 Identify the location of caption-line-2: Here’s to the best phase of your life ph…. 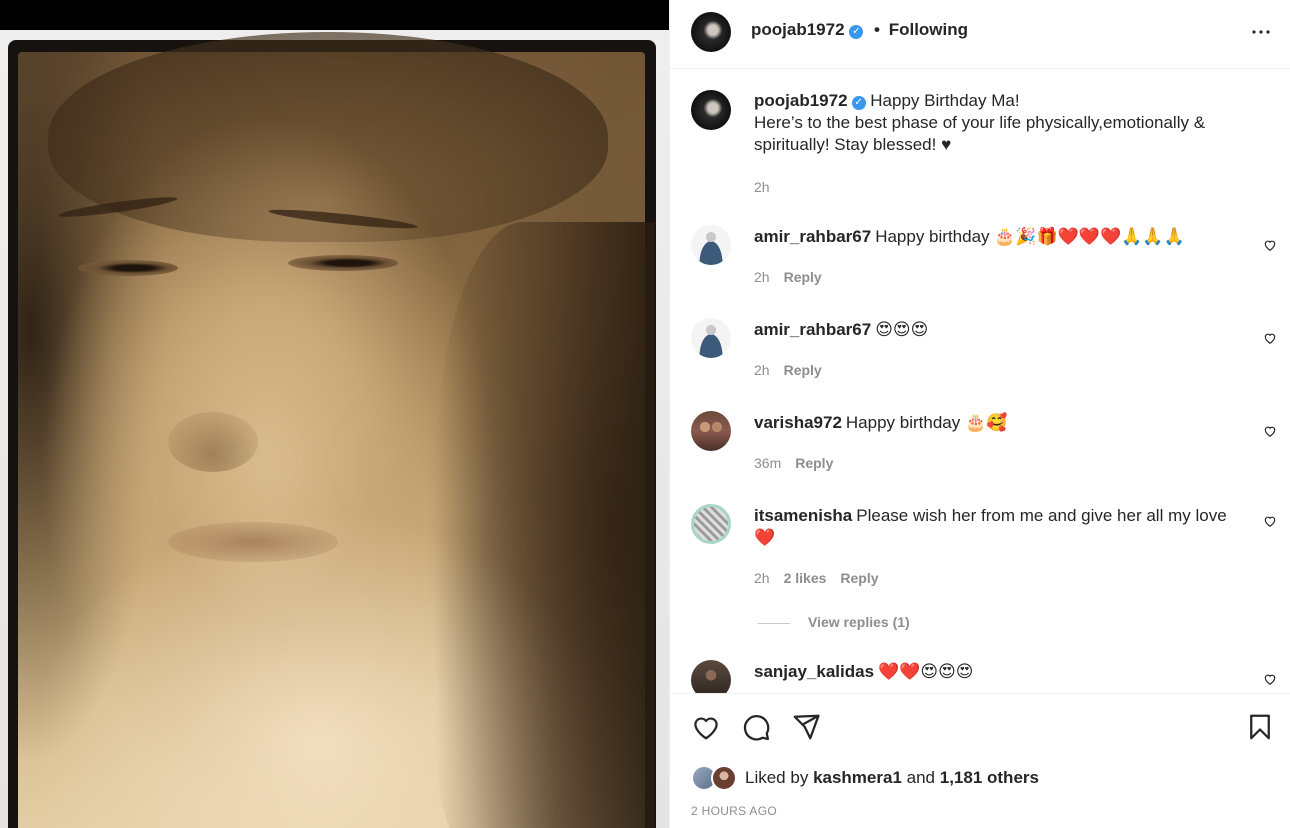
(980, 133).